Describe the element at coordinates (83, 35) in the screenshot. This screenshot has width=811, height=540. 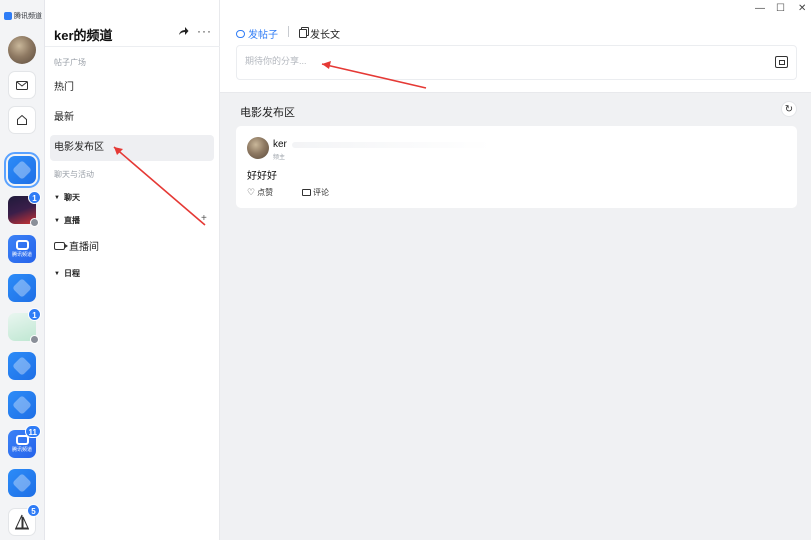
I see `channel-title: ker的频道` at that location.